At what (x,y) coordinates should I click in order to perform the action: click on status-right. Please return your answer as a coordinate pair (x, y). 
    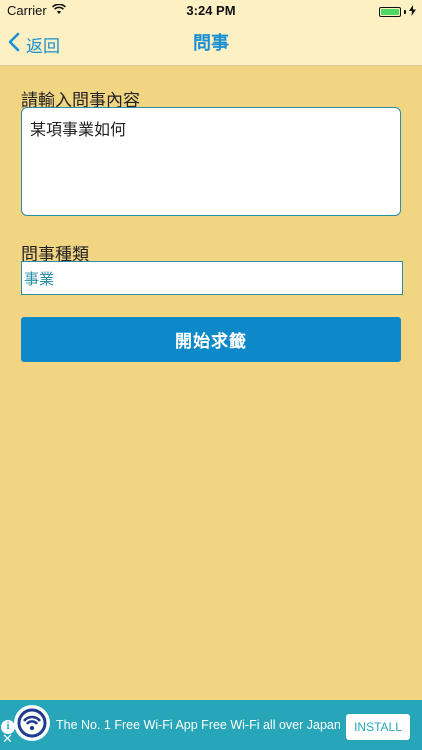
    Looking at the image, I should click on (397, 11).